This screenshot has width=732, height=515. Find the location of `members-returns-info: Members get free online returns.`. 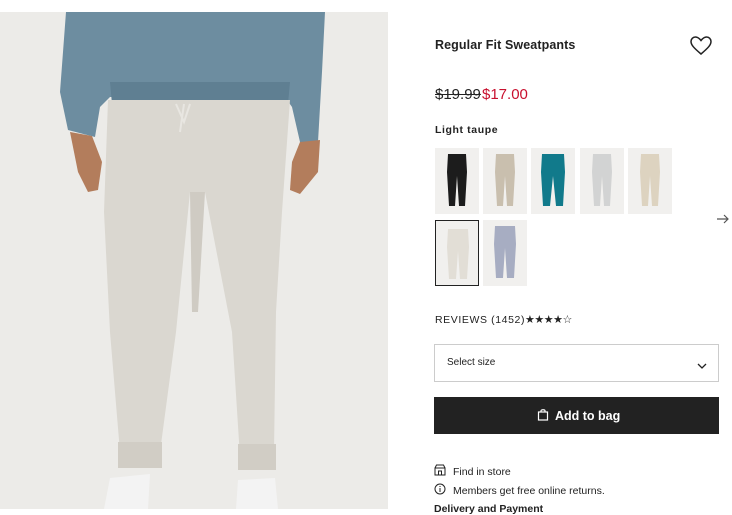

members-returns-info: Members get free online returns. is located at coordinates (519, 490).